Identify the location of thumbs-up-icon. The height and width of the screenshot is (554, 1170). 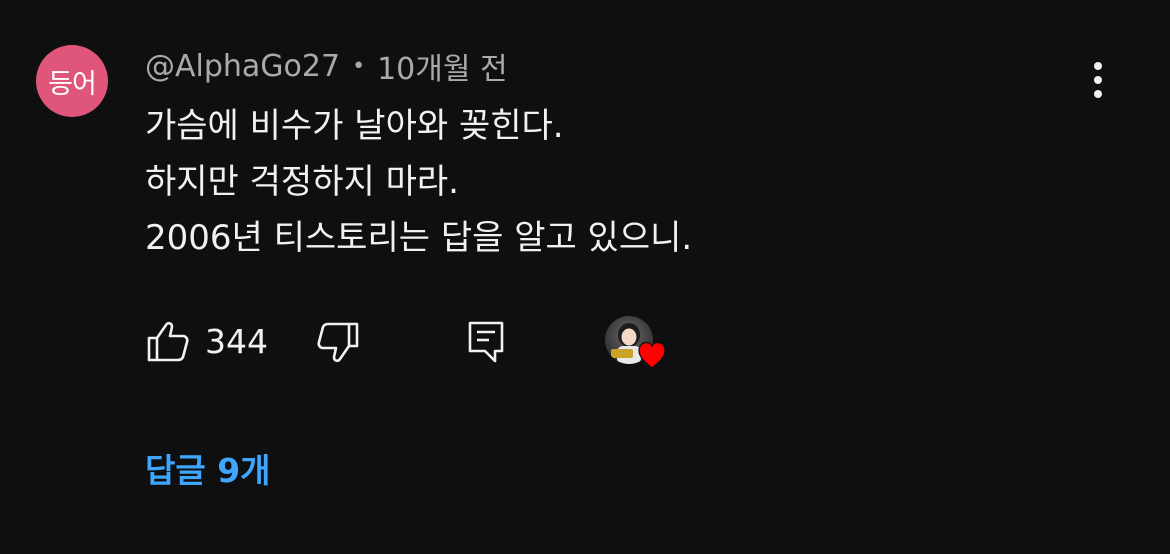
(168, 341).